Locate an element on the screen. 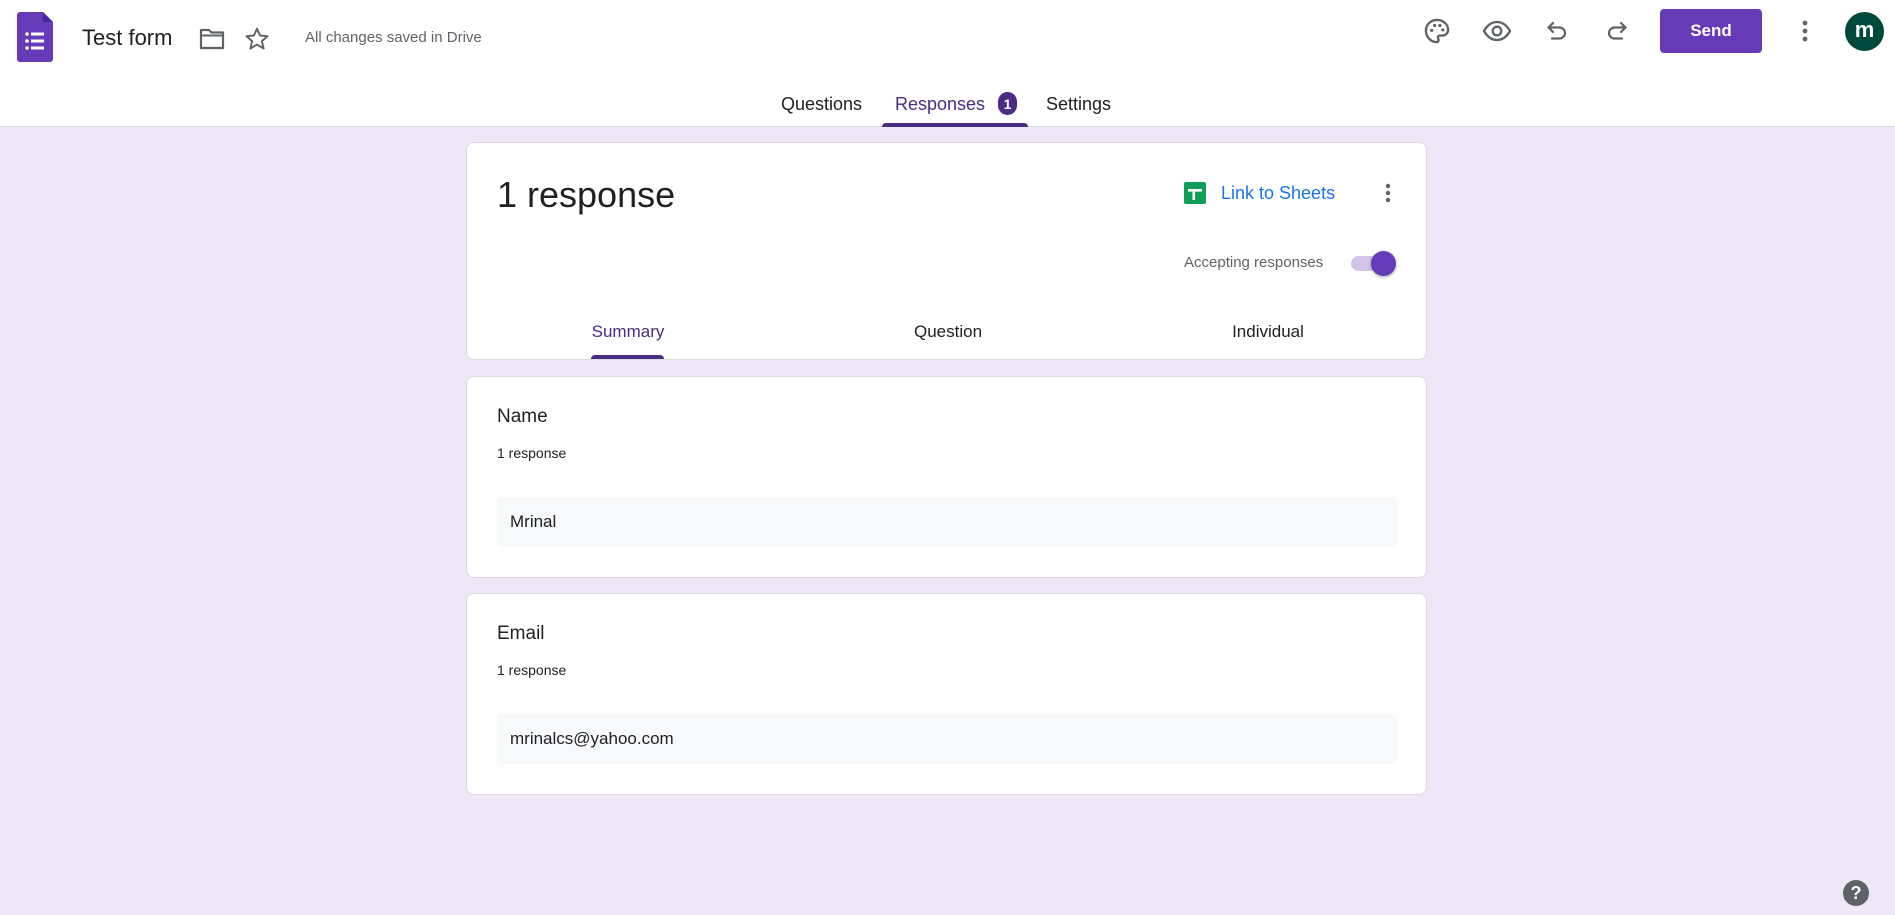 The image size is (1895, 915). response-count-heading: 1 response is located at coordinates (586, 194).